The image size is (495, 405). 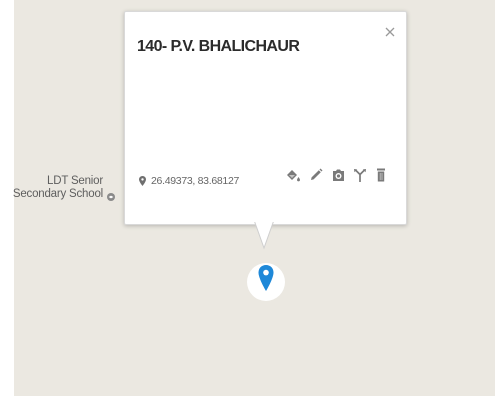 I want to click on edit-pencil-icon, so click(x=316, y=175).